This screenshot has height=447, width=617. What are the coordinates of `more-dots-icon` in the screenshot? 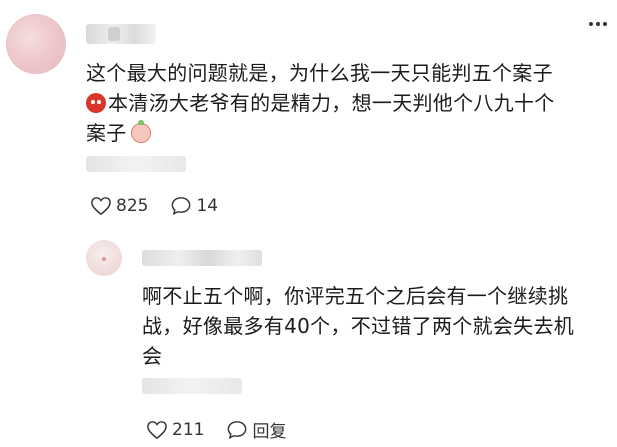 It's located at (598, 24).